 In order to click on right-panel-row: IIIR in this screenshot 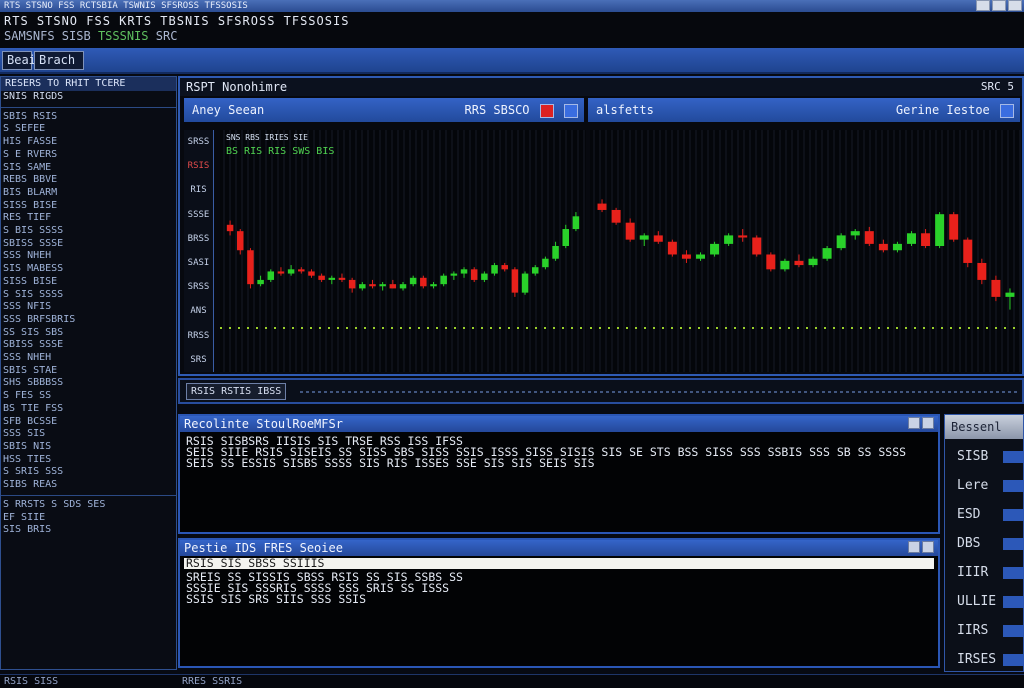, I will do `click(984, 574)`.